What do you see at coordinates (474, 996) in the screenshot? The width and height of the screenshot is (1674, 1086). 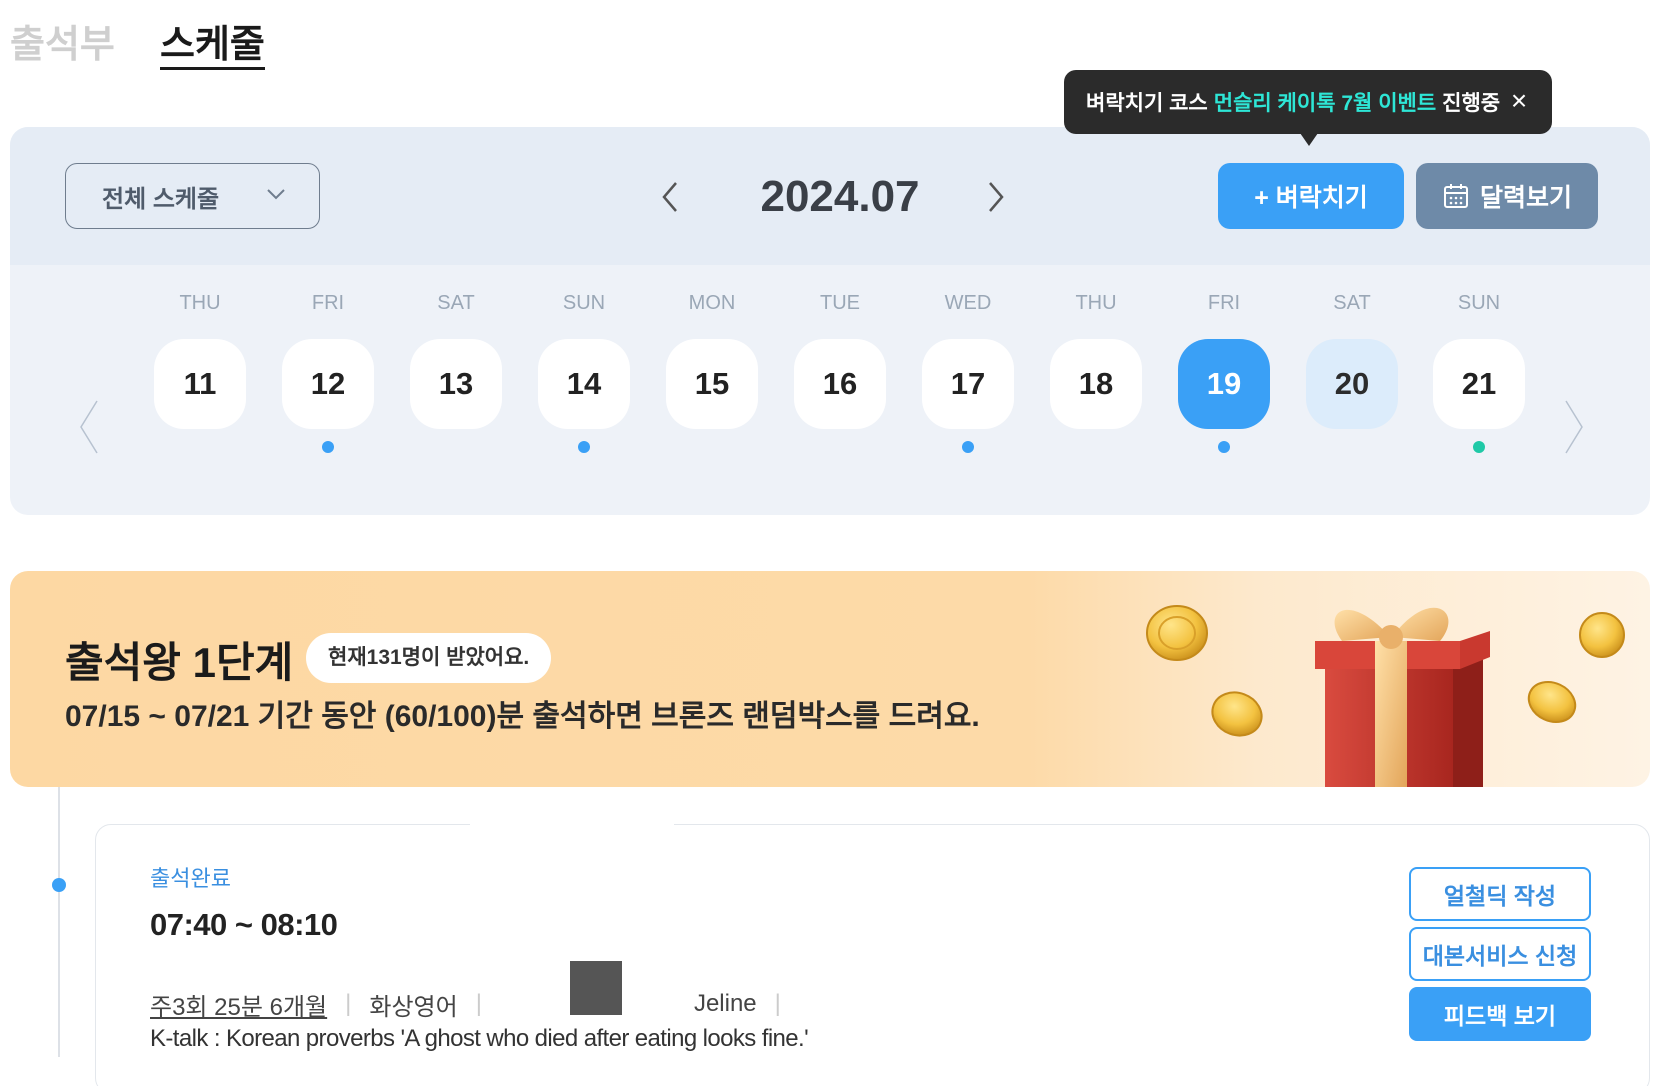 I see `lesson-meta: 주3회 25분 6개월 | 화상영어 | Jeline |` at bounding box center [474, 996].